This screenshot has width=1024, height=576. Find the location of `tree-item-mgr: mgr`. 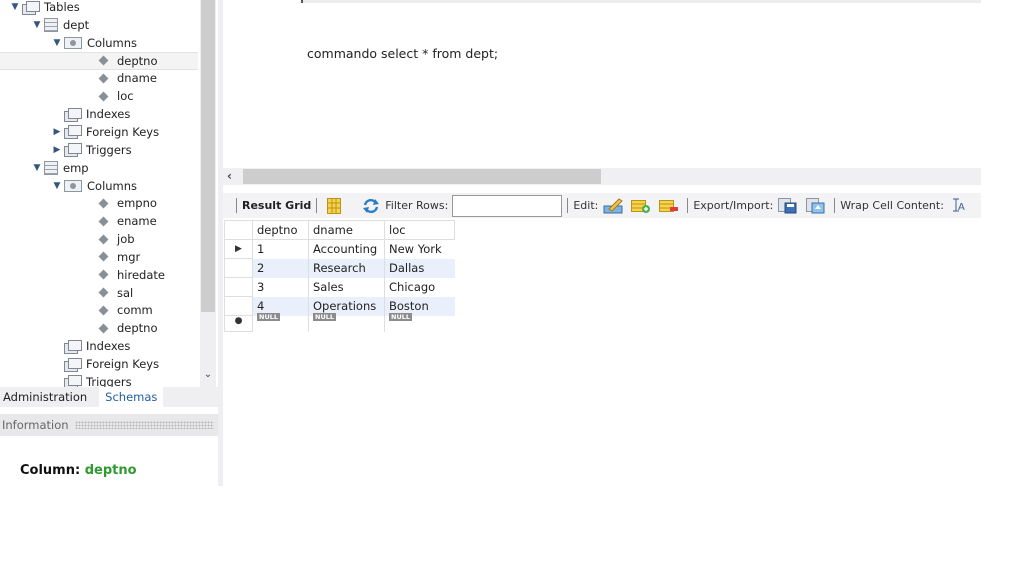

tree-item-mgr: mgr is located at coordinates (99, 257).